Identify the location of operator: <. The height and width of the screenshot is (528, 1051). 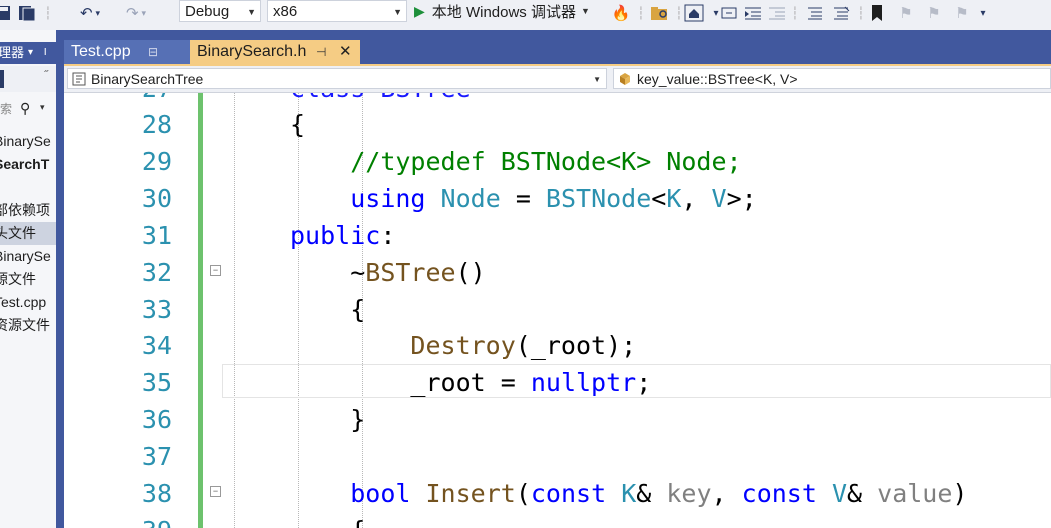
(659, 198).